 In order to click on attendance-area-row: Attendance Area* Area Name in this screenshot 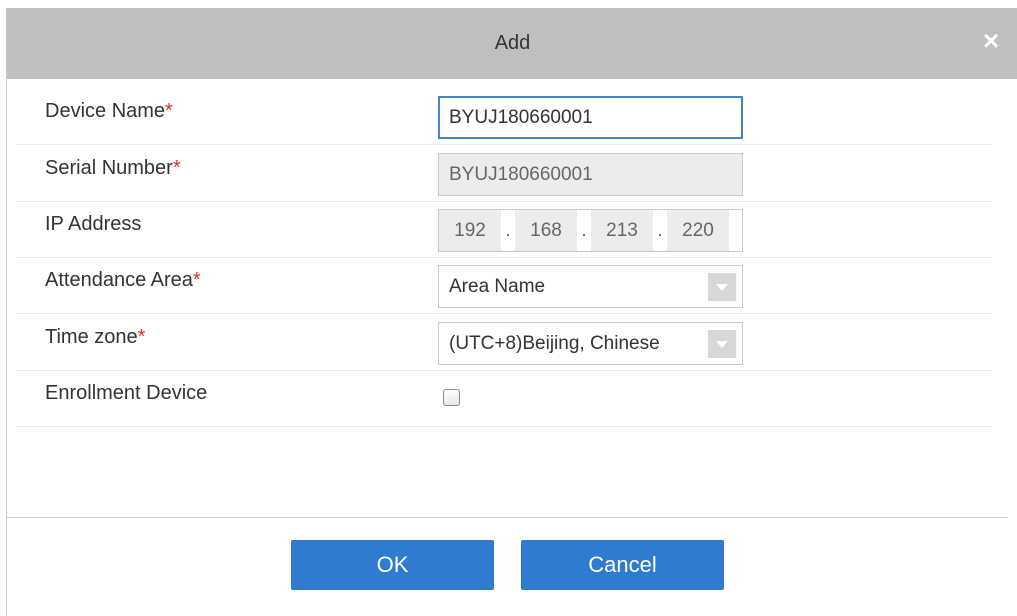, I will do `click(504, 285)`.